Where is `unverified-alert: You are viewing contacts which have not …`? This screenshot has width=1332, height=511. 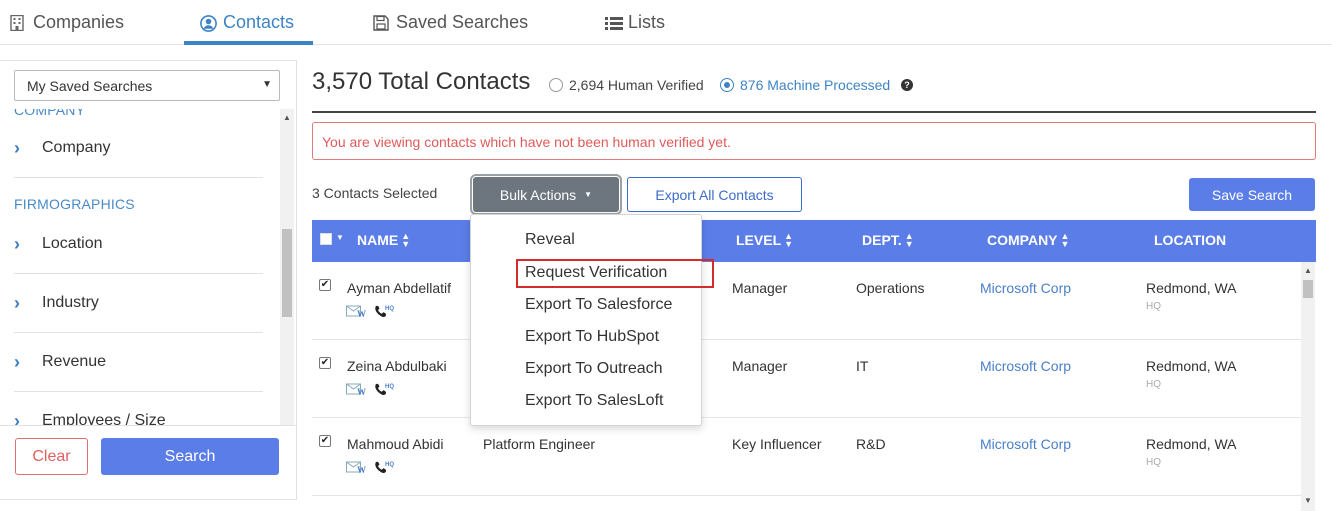
unverified-alert: You are viewing contacts which have not … is located at coordinates (814, 141).